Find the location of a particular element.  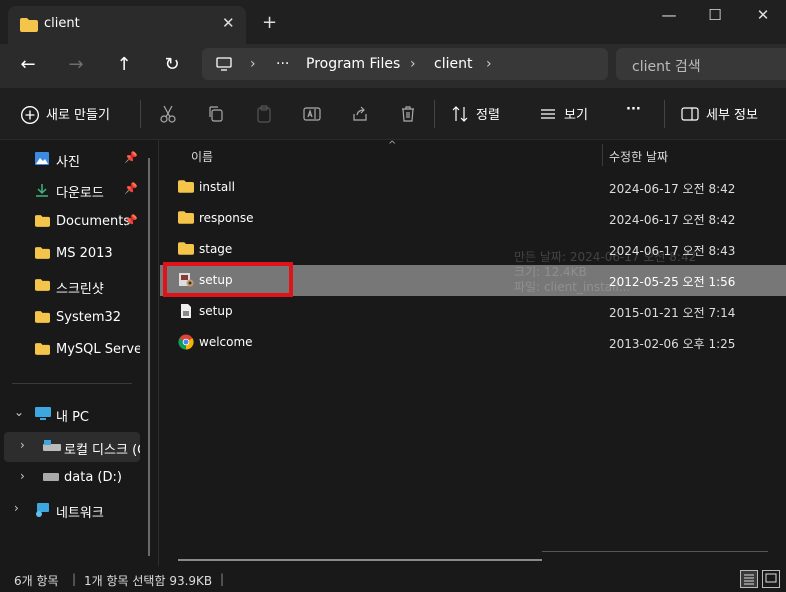

list-item: install 2024-06-17 오전 8:42 is located at coordinates (473, 187).